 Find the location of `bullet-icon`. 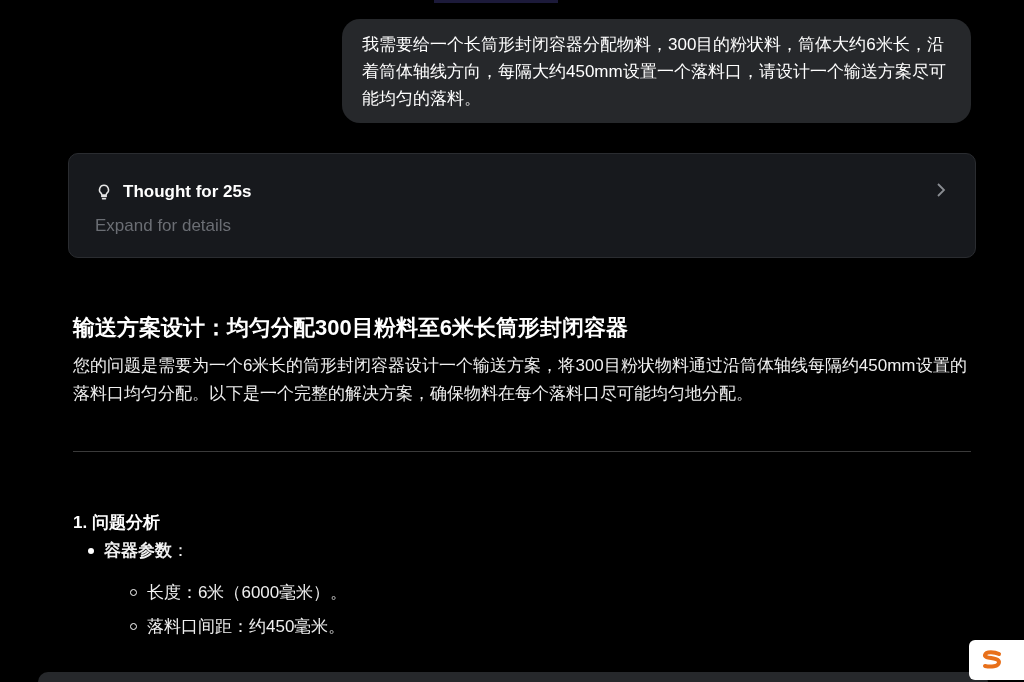

bullet-icon is located at coordinates (91, 550).